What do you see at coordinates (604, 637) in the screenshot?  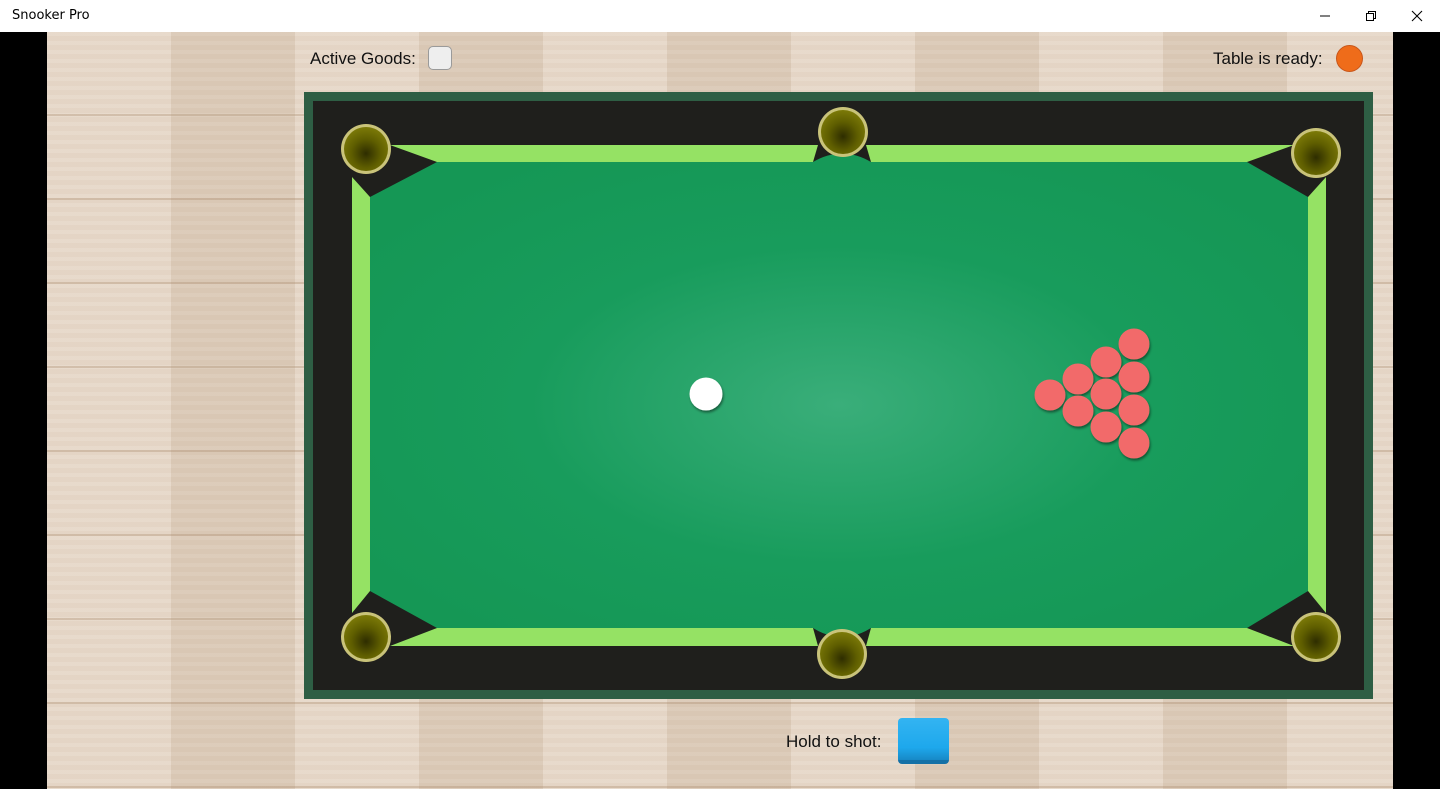 I see `cushion-bottom-left` at bounding box center [604, 637].